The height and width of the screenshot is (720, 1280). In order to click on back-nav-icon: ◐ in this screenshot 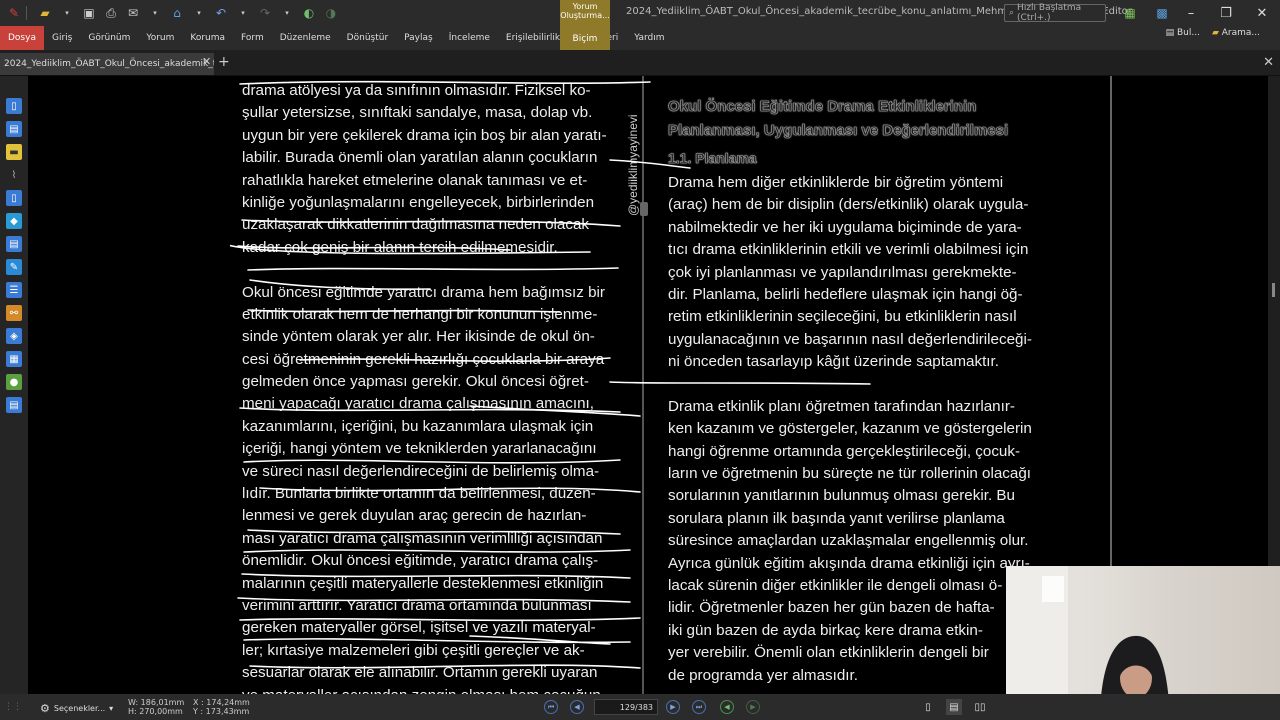, I will do `click(309, 13)`.